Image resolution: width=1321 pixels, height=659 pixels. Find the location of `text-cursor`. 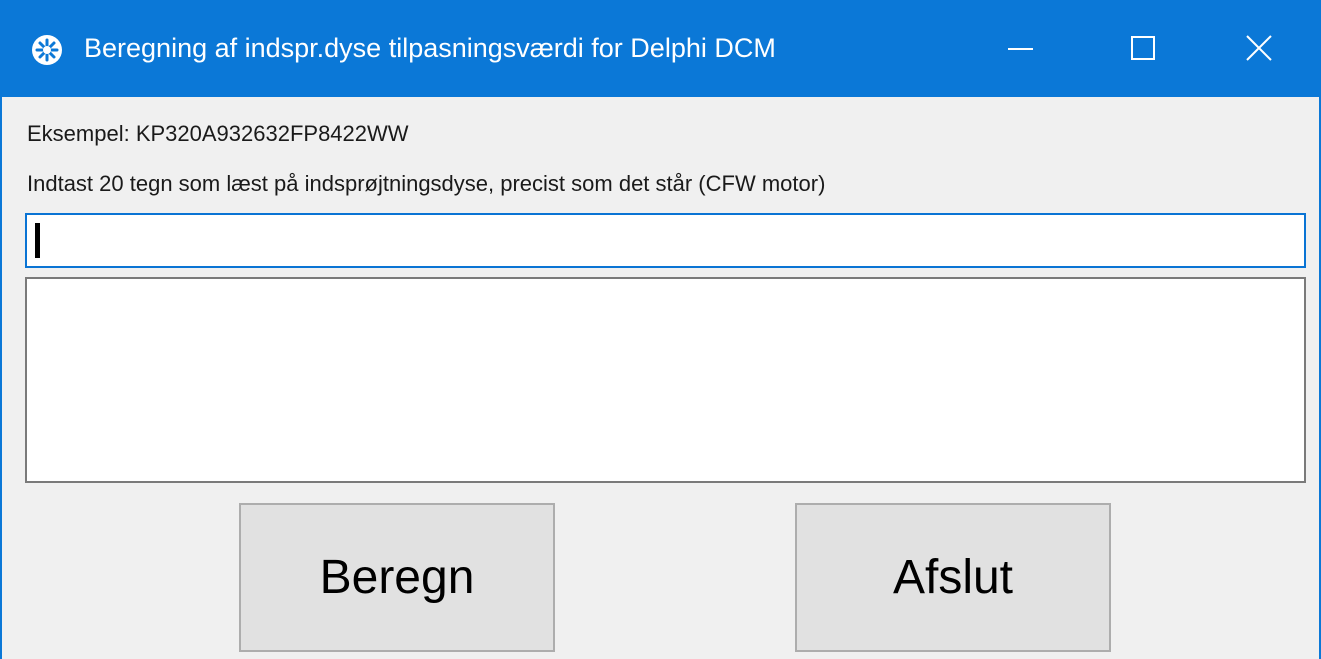

text-cursor is located at coordinates (37, 240).